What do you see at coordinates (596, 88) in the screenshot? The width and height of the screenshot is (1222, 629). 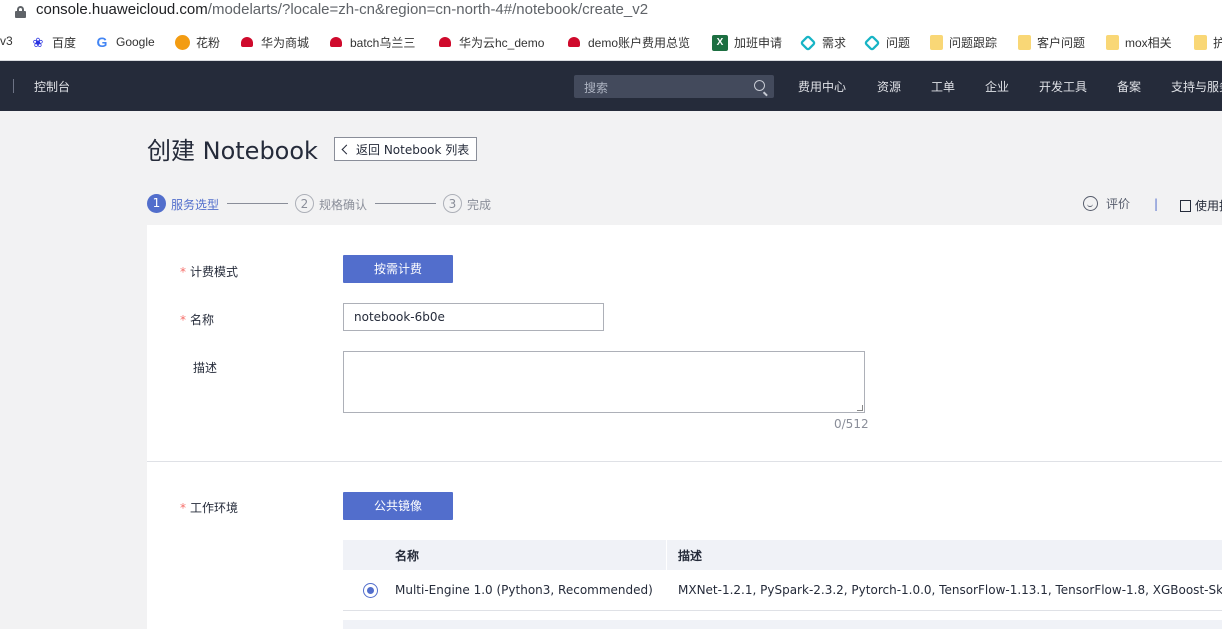 I see `search-placeholder: 搜索` at bounding box center [596, 88].